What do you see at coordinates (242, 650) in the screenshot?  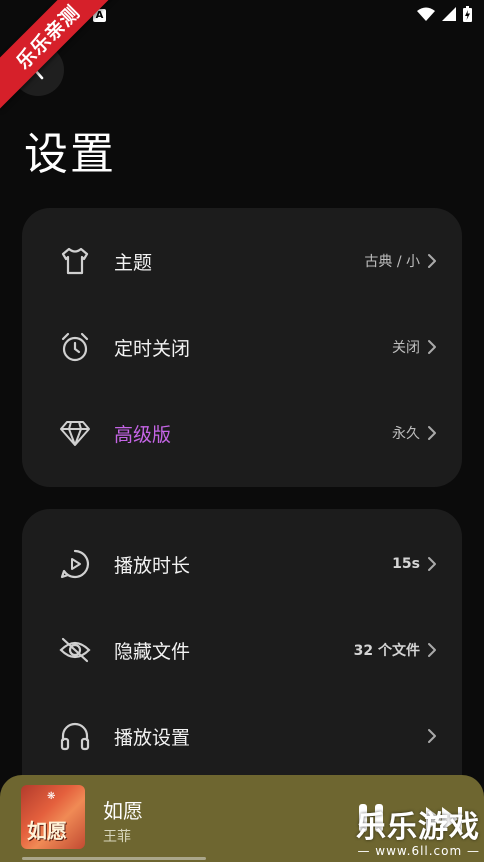 I see `settings-row-hidden-files: 隐藏文件 32 个文件` at bounding box center [242, 650].